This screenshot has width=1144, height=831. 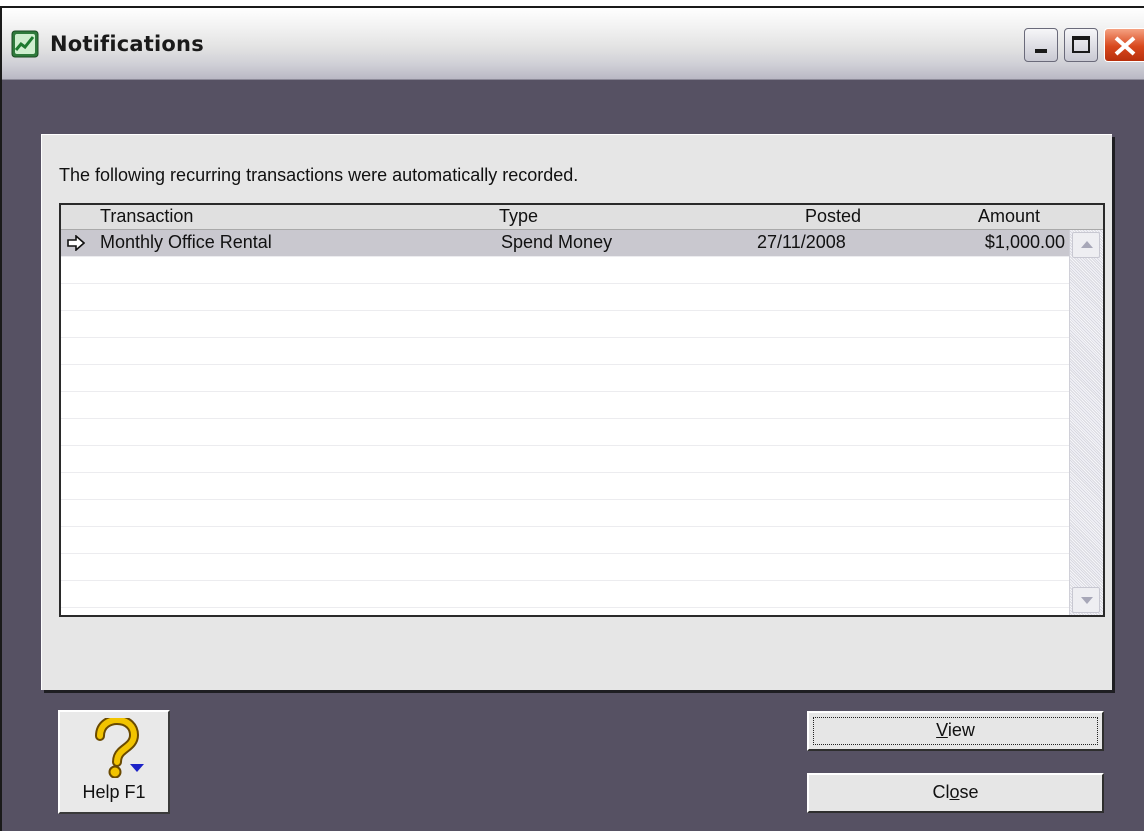 I want to click on column-header-posted: Posted, so click(x=833, y=216).